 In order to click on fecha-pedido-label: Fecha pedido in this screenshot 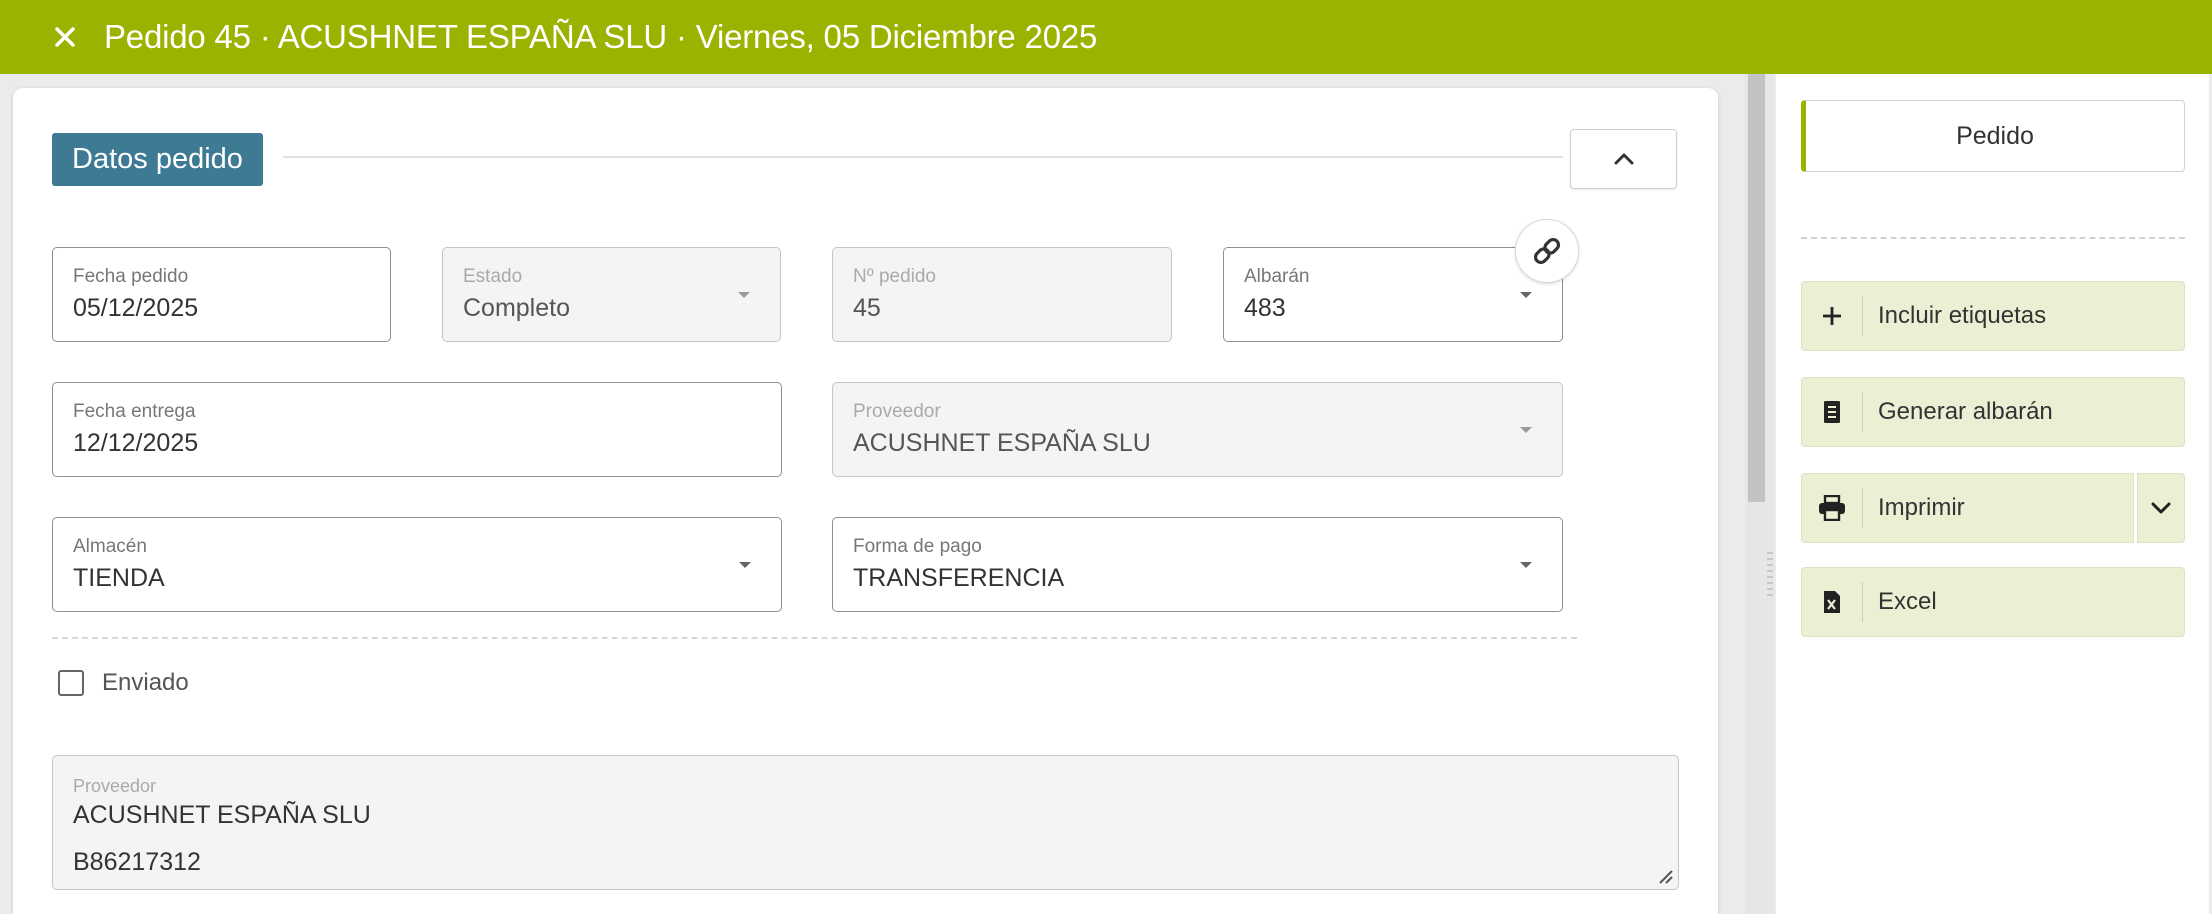, I will do `click(131, 276)`.